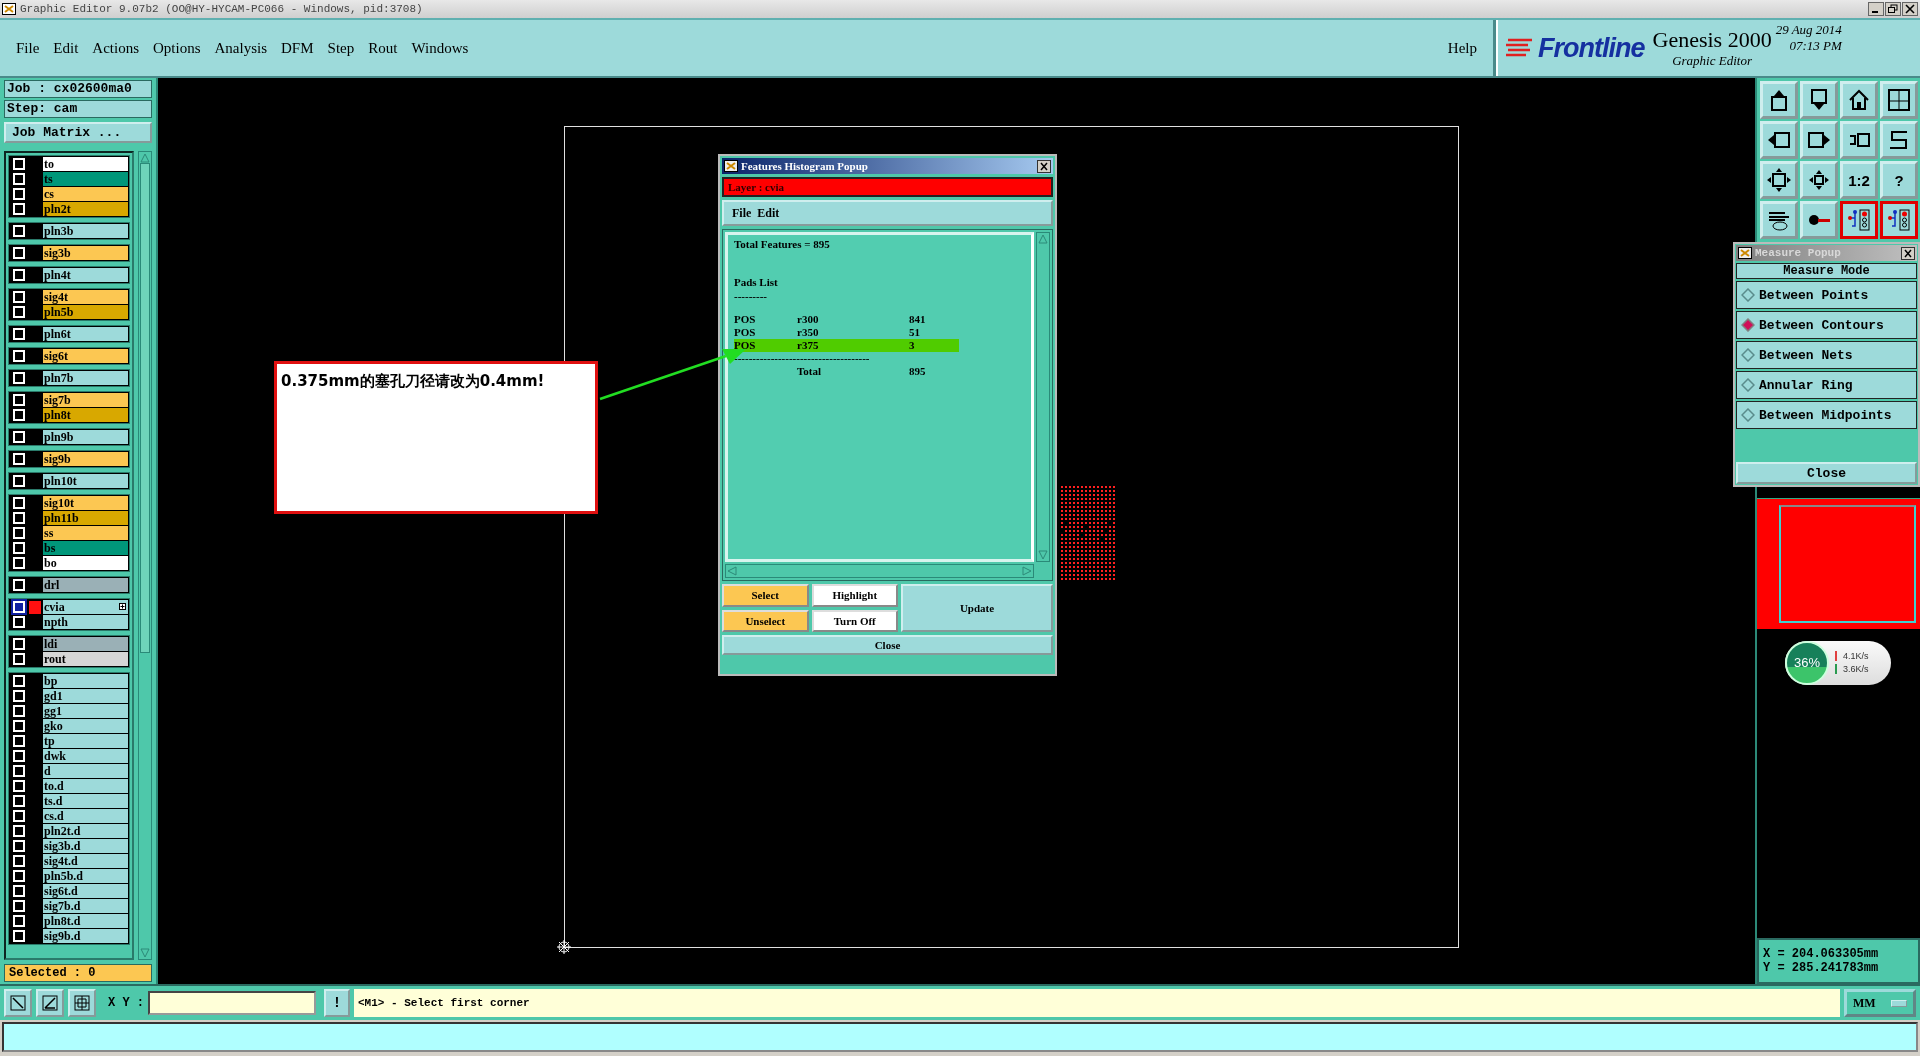  What do you see at coordinates (297, 48) in the screenshot?
I see `menu-item: DFM` at bounding box center [297, 48].